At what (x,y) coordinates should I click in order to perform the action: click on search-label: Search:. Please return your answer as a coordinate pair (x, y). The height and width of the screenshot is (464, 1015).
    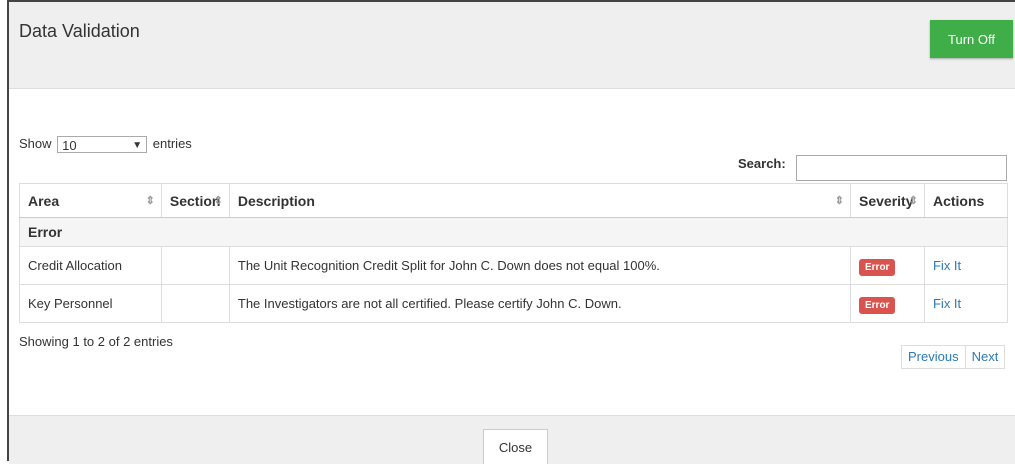
    Looking at the image, I should click on (762, 163).